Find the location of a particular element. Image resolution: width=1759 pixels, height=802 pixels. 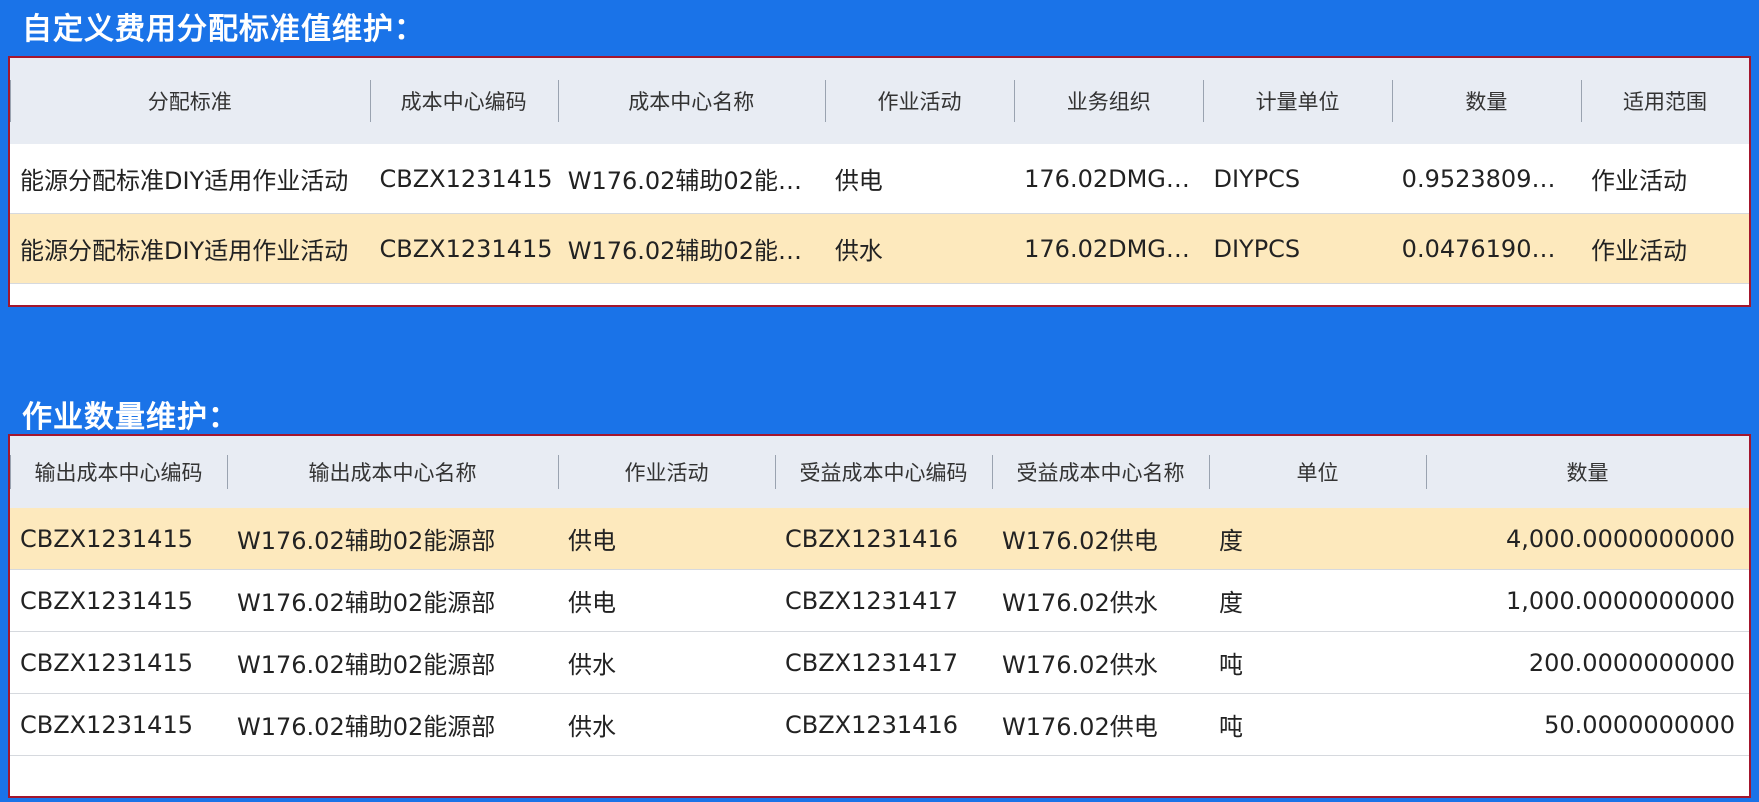

column-header-output-cost-center-code: 输出成本中心编码 is located at coordinates (118, 472).